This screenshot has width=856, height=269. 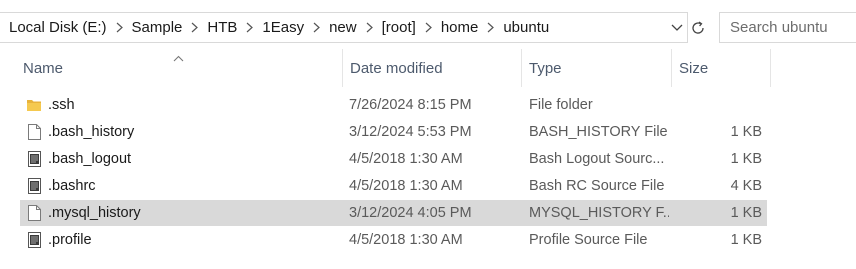 What do you see at coordinates (410, 132) in the screenshot?
I see `file-date: 3/12/2024 5:53 PM` at bounding box center [410, 132].